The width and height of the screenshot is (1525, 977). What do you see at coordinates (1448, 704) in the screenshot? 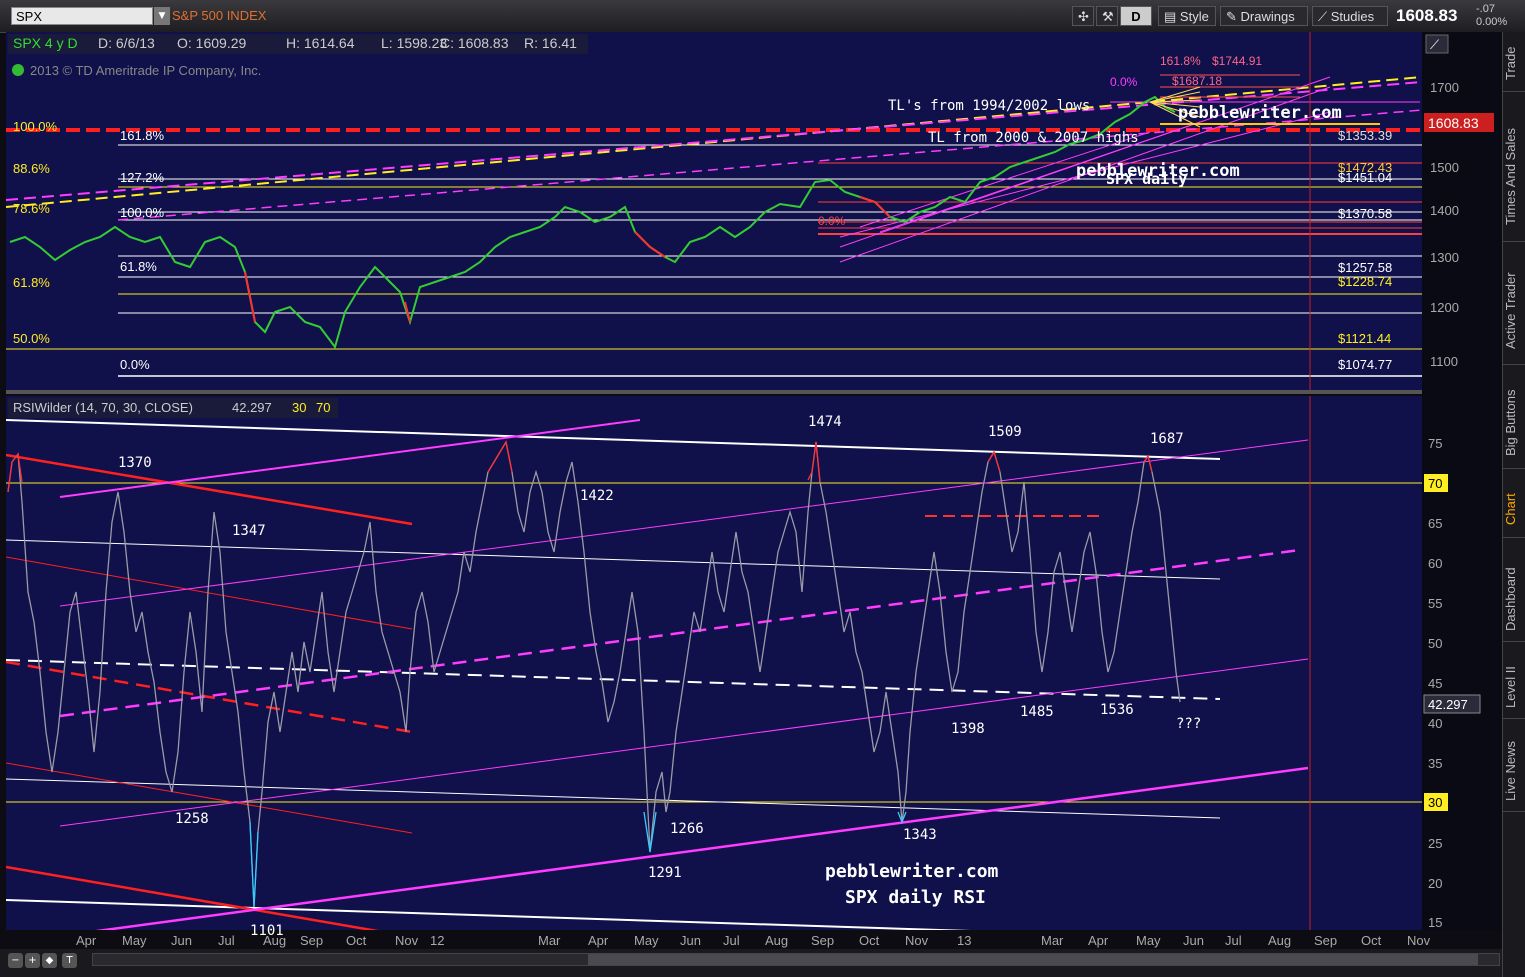
I see `rsi-value-marker: 42.297` at bounding box center [1448, 704].